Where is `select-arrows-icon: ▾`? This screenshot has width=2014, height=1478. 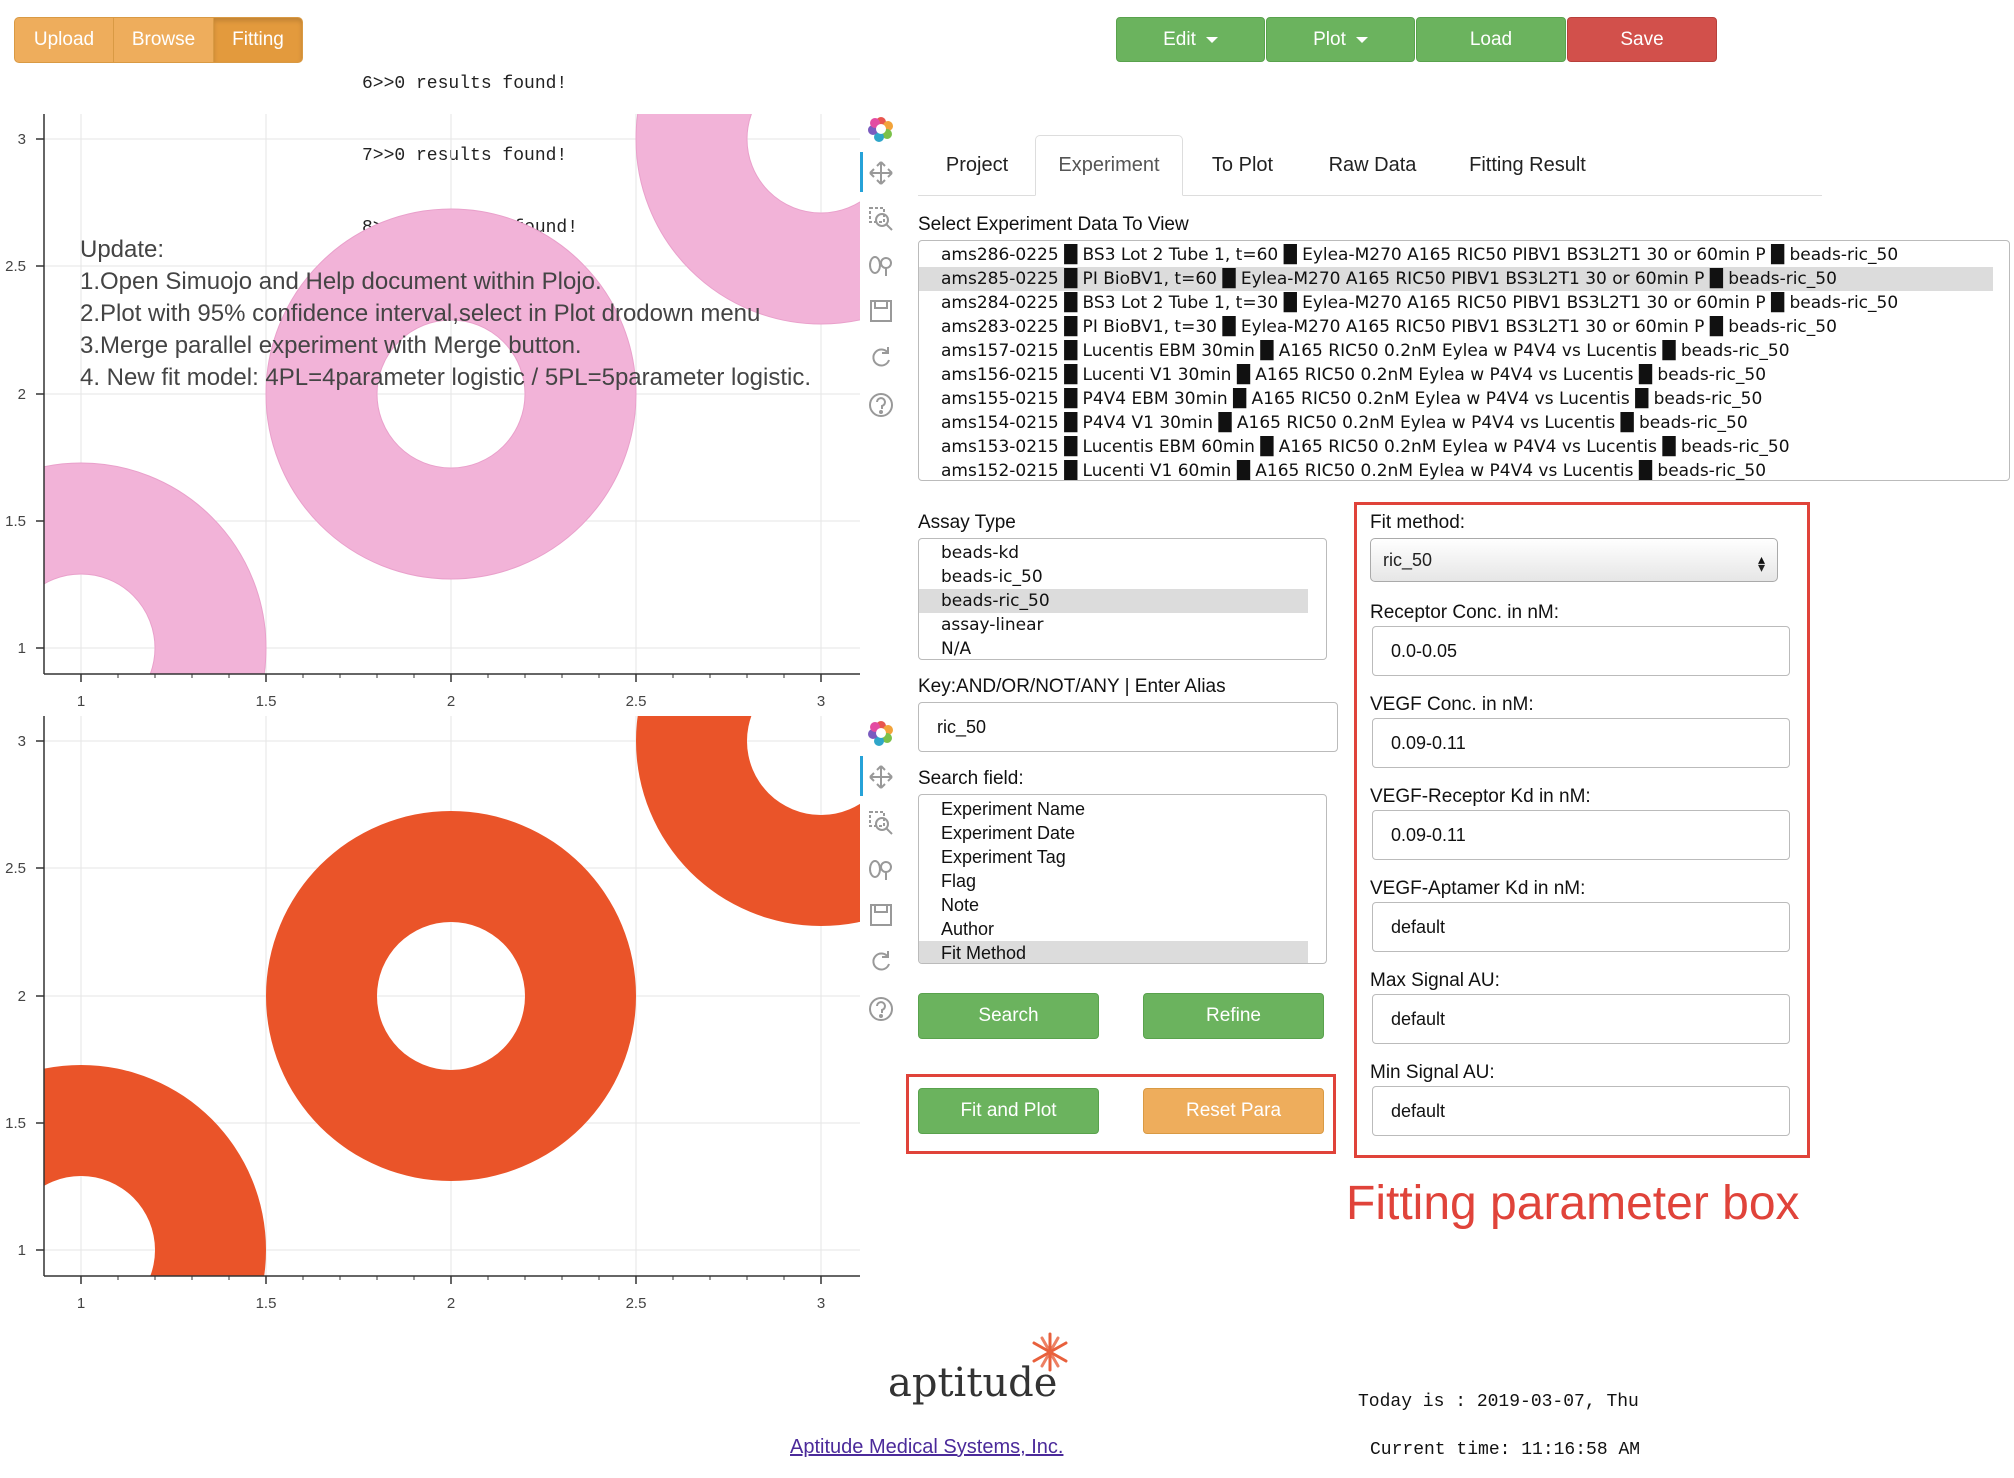
select-arrows-icon: ▾ is located at coordinates (1761, 567).